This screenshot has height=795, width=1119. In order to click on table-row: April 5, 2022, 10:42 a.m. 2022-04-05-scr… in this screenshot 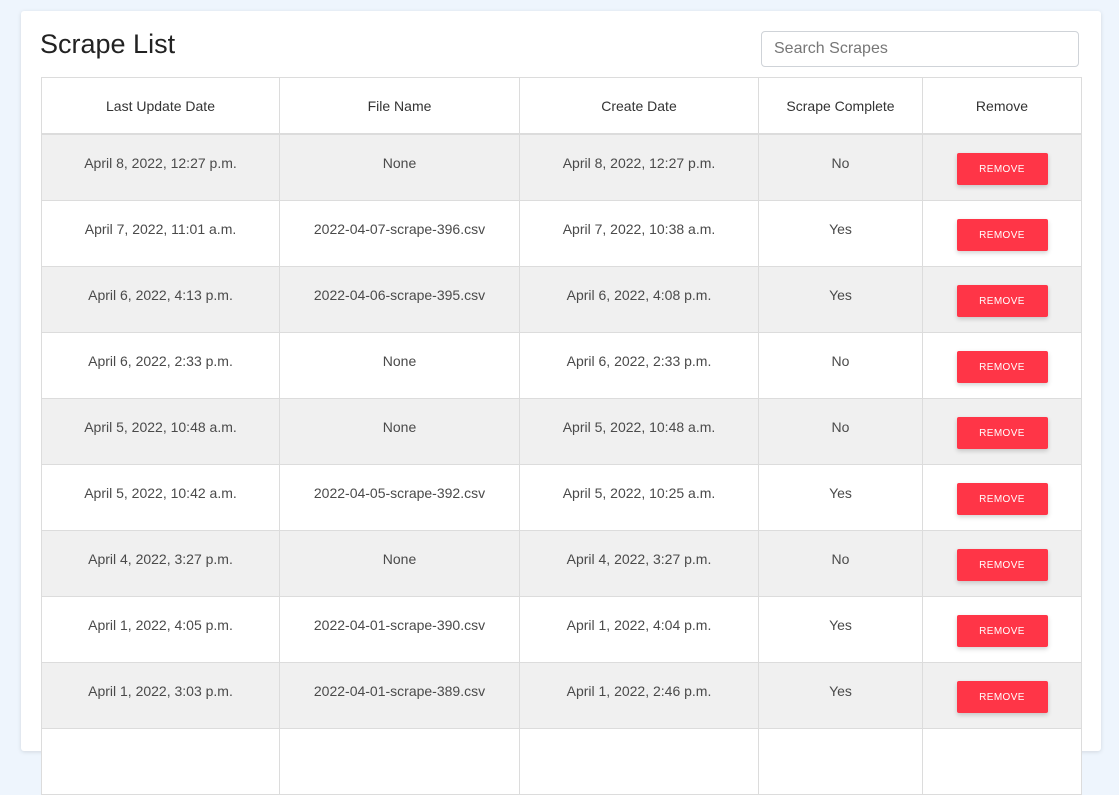, I will do `click(561, 497)`.